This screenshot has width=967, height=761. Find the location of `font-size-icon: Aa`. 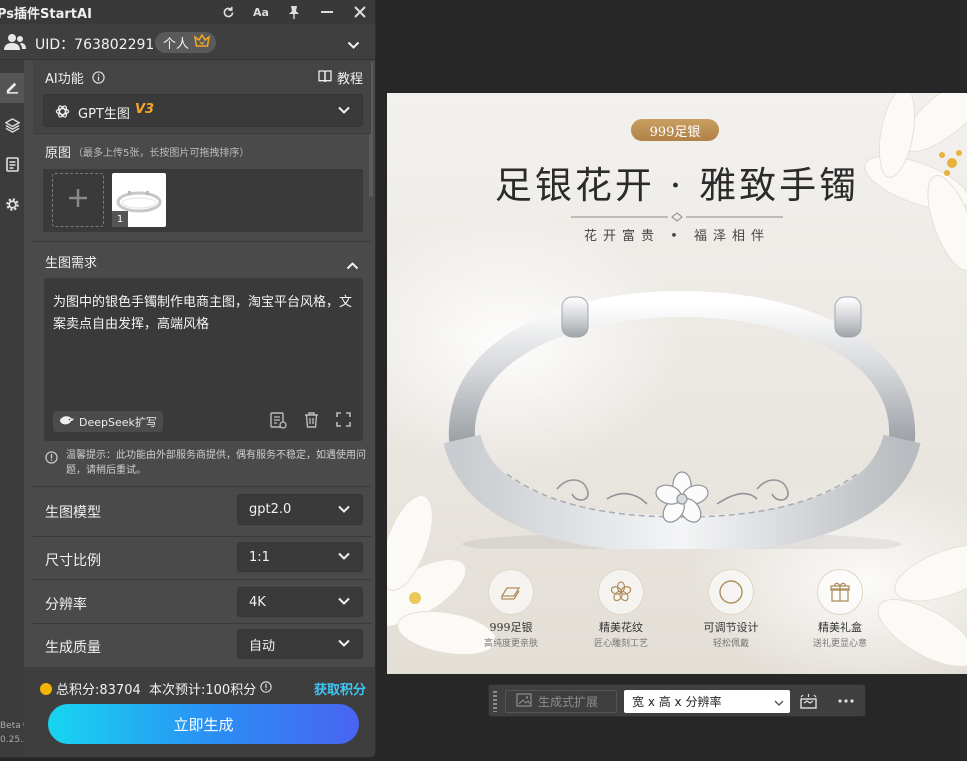

font-size-icon: Aa is located at coordinates (261, 12).